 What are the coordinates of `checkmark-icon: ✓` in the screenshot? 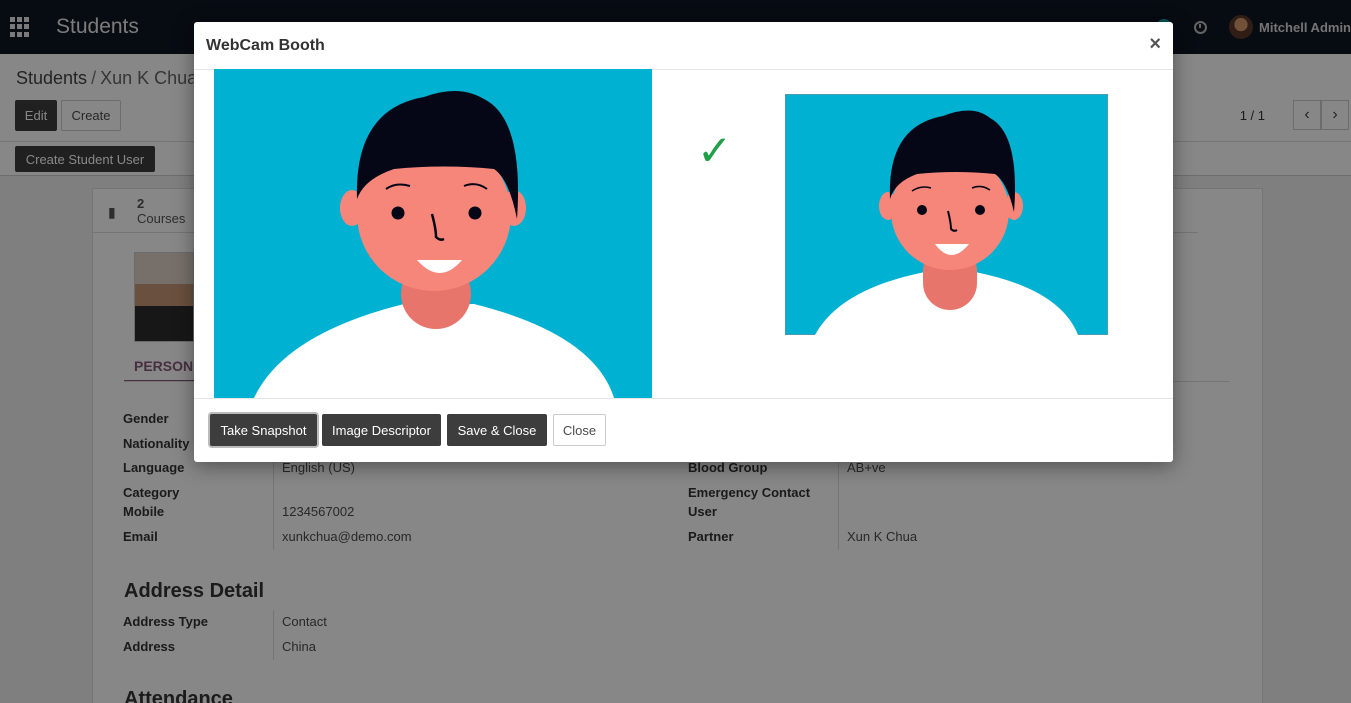 It's located at (715, 150).